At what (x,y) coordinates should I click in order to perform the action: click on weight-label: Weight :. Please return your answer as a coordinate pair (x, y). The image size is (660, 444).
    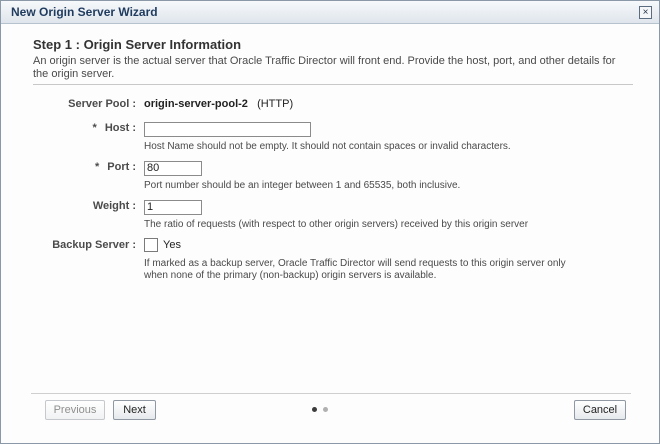
    Looking at the image, I should click on (114, 206).